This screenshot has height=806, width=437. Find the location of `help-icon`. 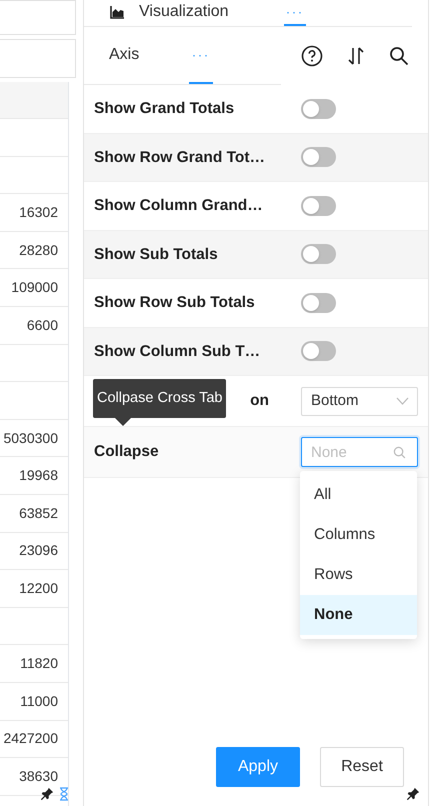

help-icon is located at coordinates (312, 56).